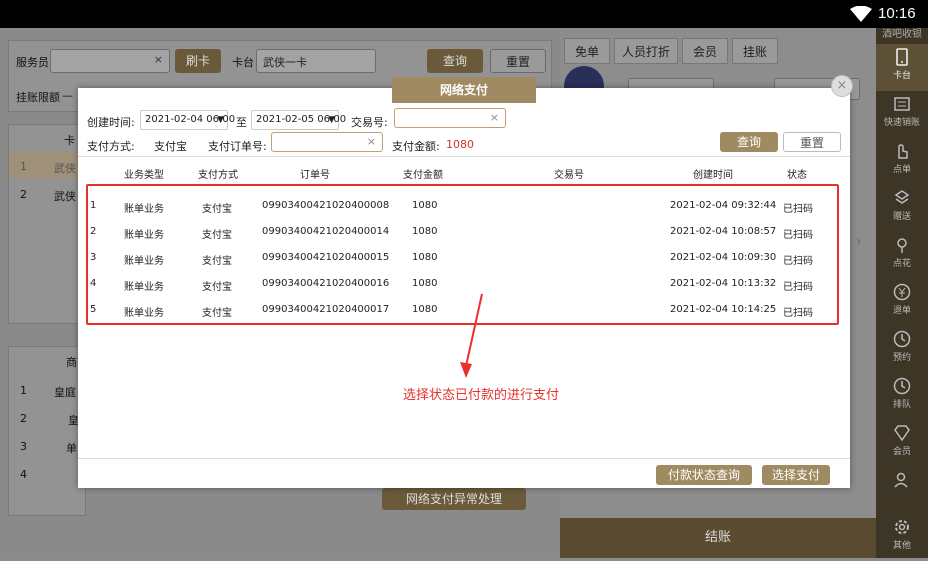 The height and width of the screenshot is (561, 928). I want to click on table-header: 业务类型 支付方式 订单号 支付金额 交易号 创建时间 状态, so click(464, 172).